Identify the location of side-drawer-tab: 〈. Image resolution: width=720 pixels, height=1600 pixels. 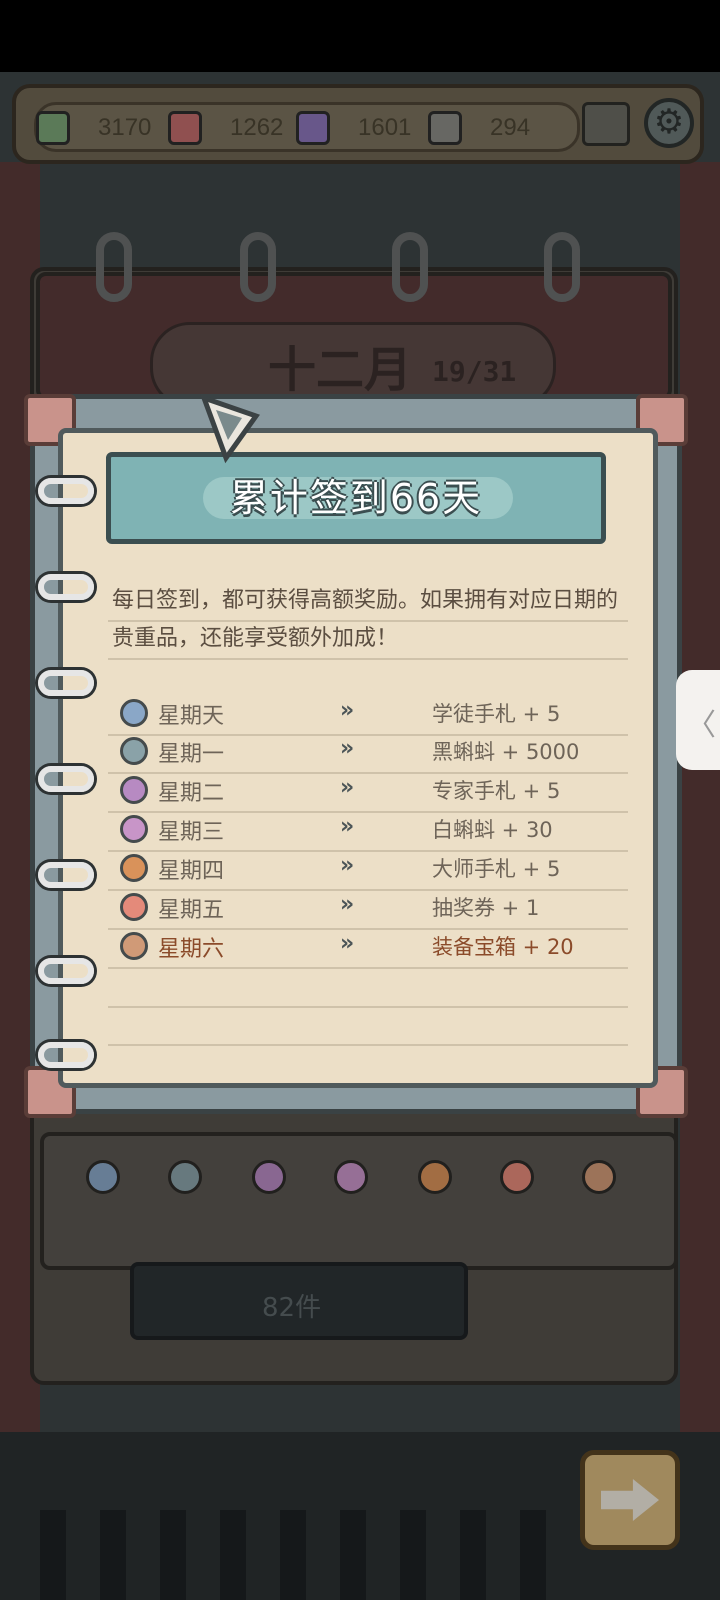
(698, 720).